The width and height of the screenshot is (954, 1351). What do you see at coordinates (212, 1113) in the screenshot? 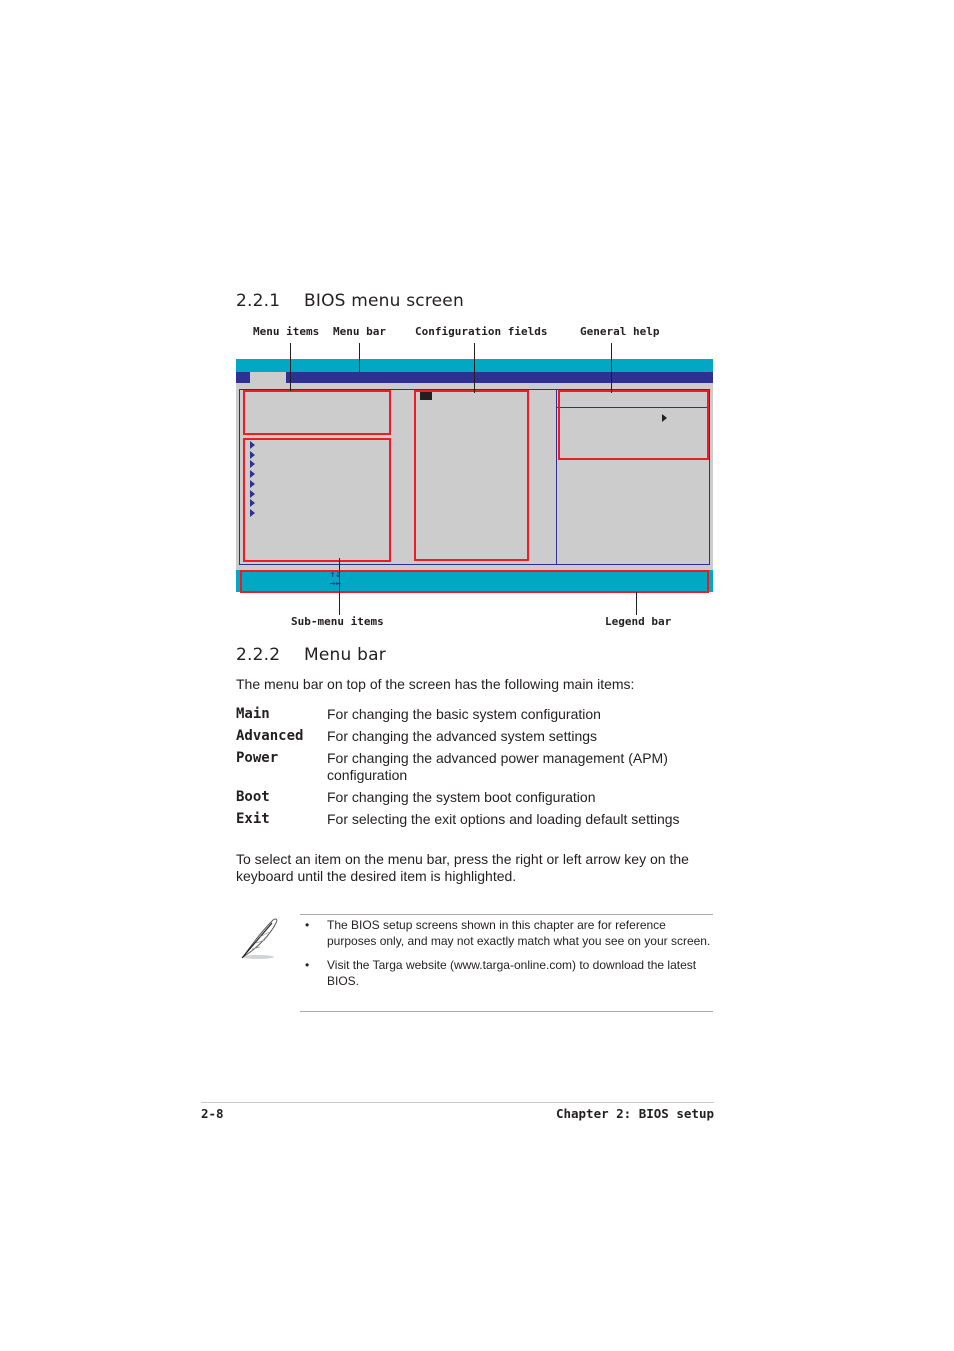
I see `page-number: 2-8` at bounding box center [212, 1113].